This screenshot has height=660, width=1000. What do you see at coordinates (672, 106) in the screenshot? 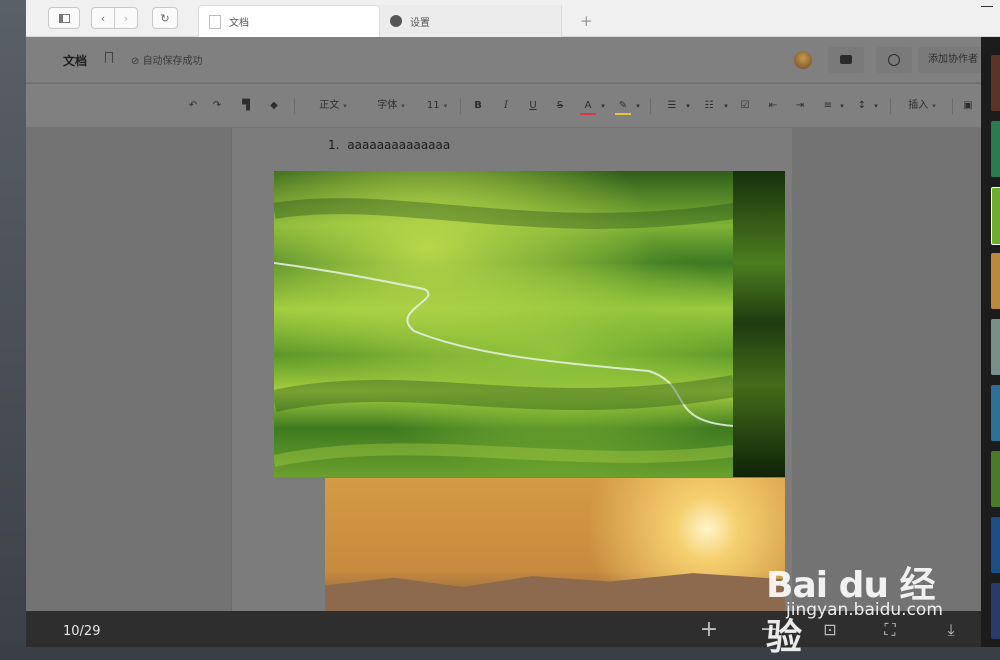
I see `ordered-list-icon: ☰` at bounding box center [672, 106].